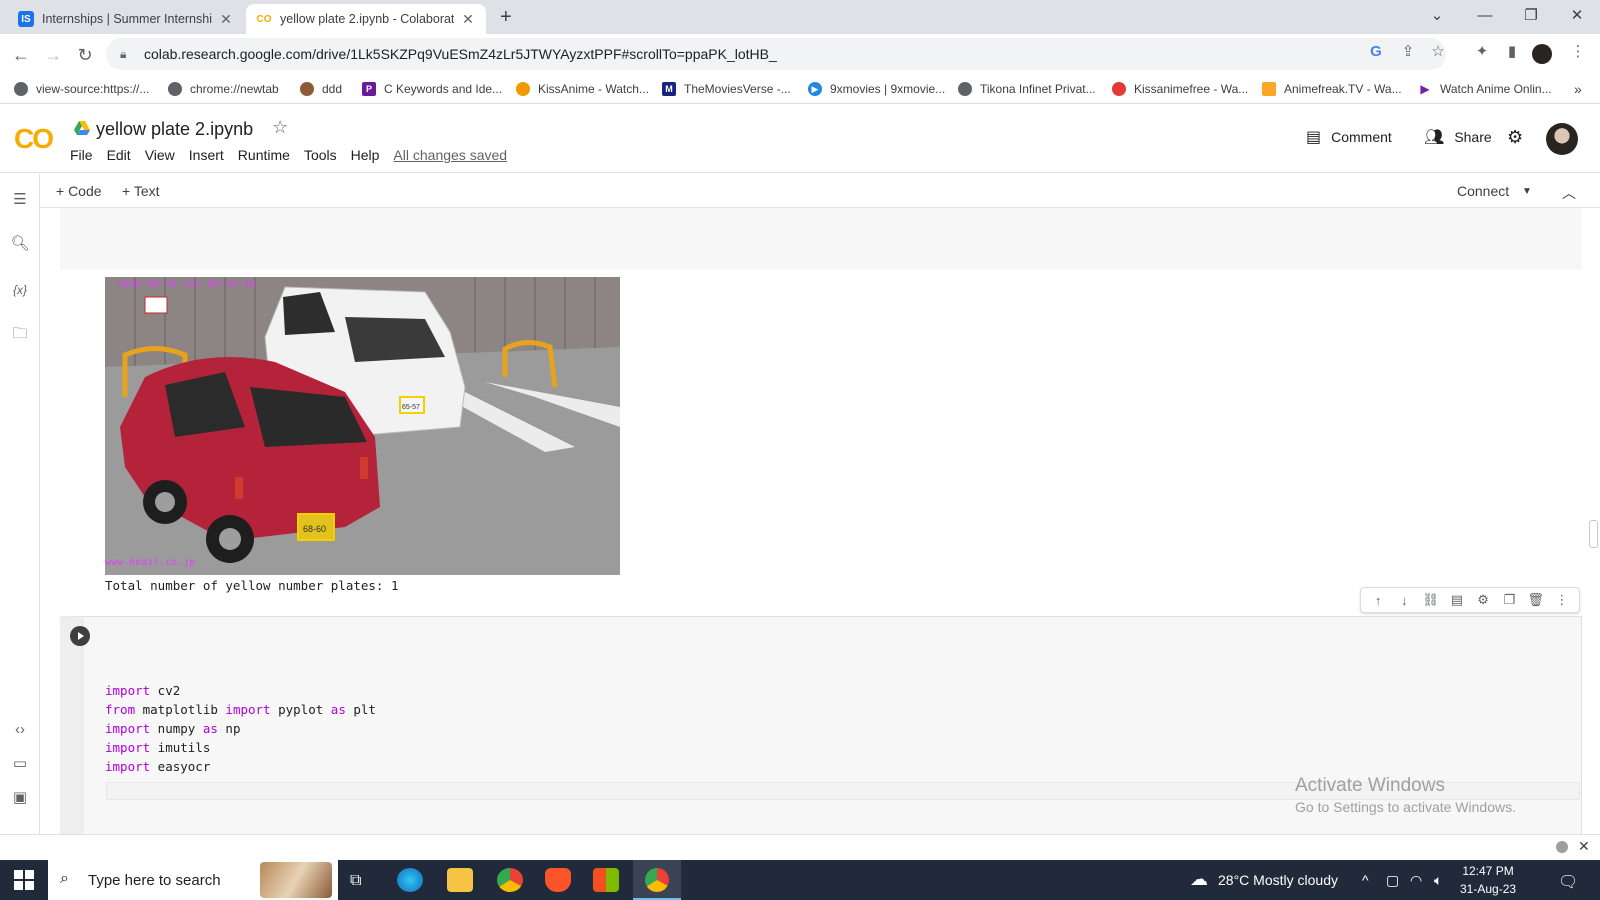  I want to click on weather-text: 28°C Mostly cloudy, so click(1278, 880).